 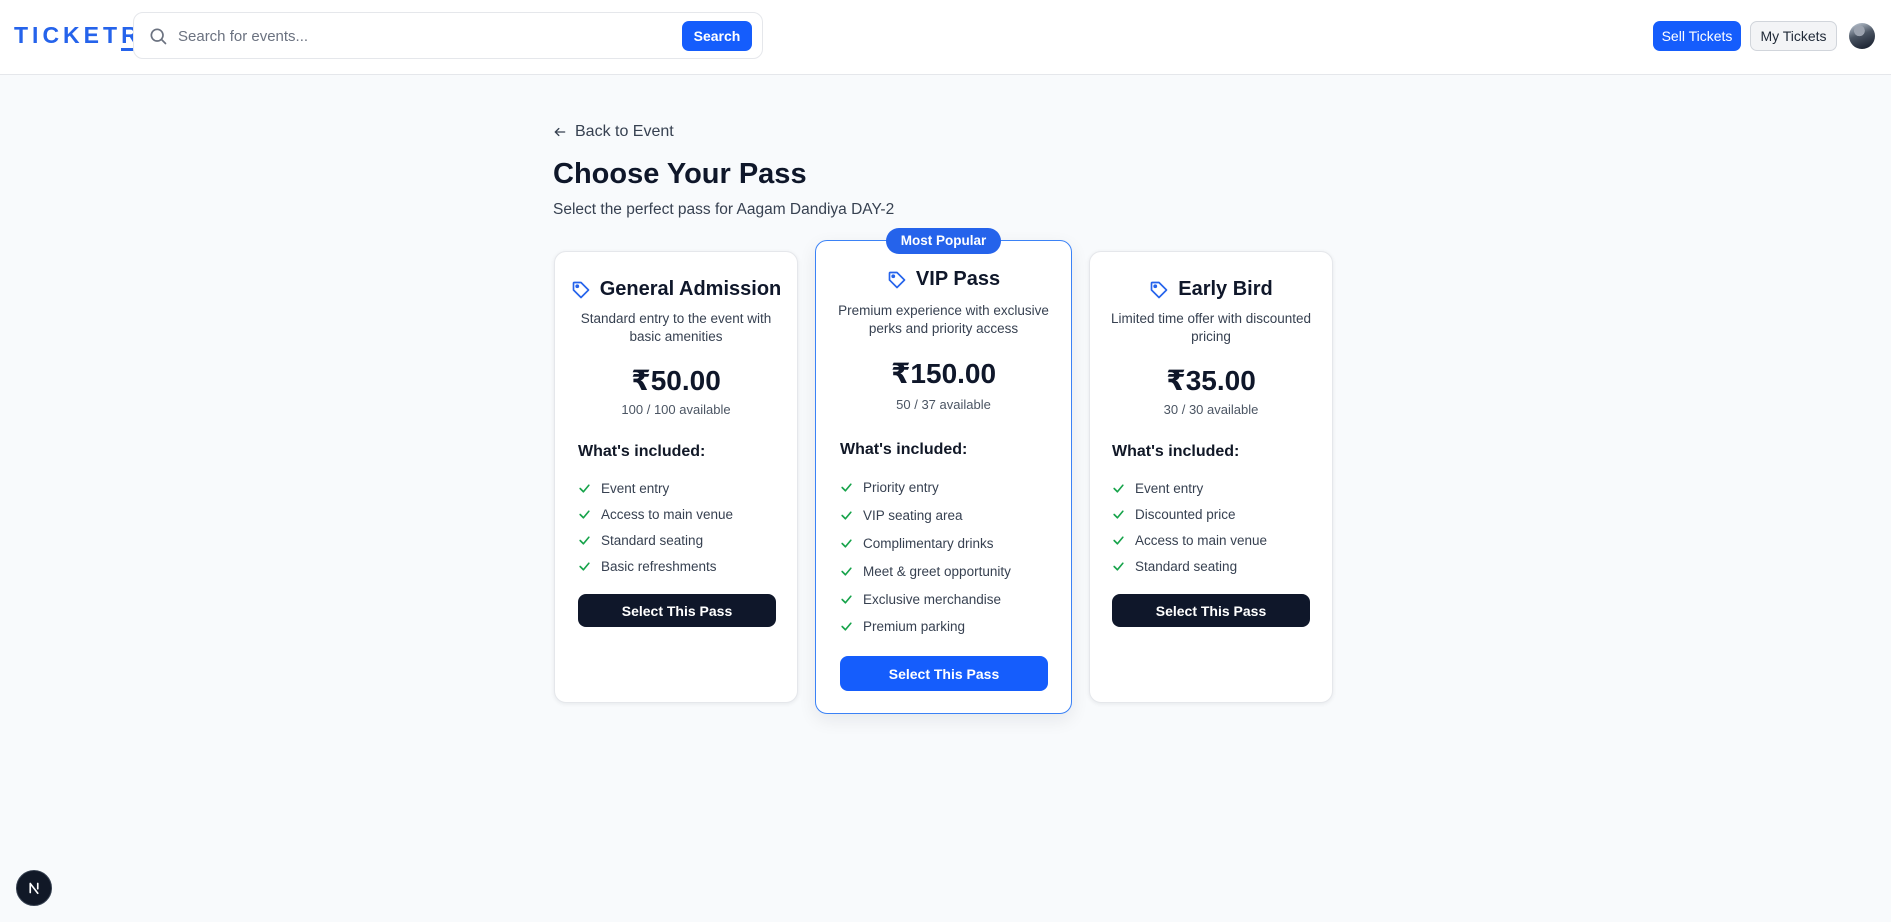 I want to click on search-input, so click(x=388, y=36).